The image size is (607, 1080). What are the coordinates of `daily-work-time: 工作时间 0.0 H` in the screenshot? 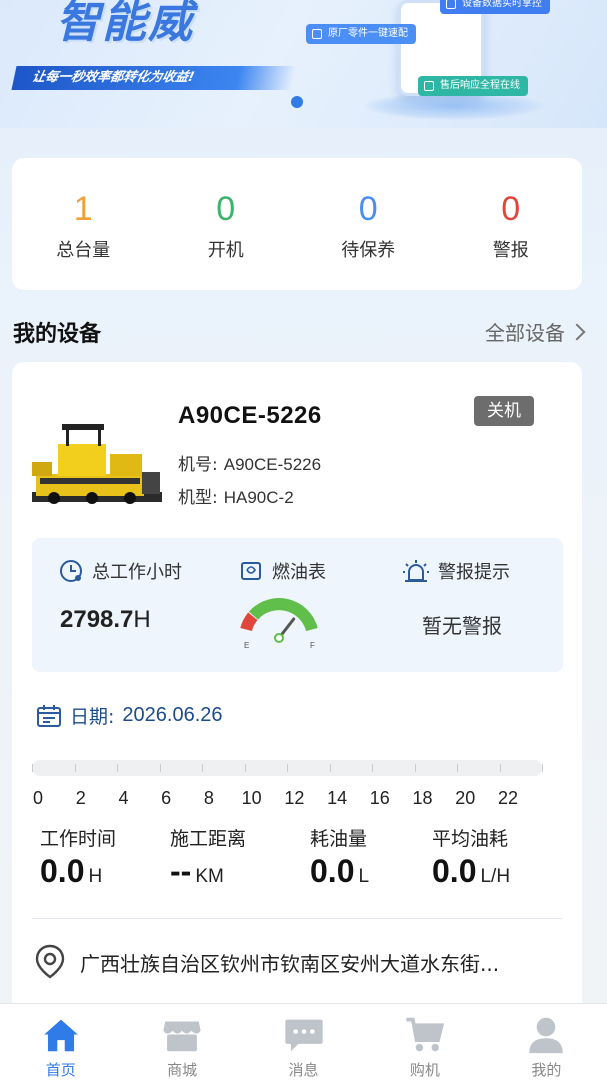 It's located at (78, 857).